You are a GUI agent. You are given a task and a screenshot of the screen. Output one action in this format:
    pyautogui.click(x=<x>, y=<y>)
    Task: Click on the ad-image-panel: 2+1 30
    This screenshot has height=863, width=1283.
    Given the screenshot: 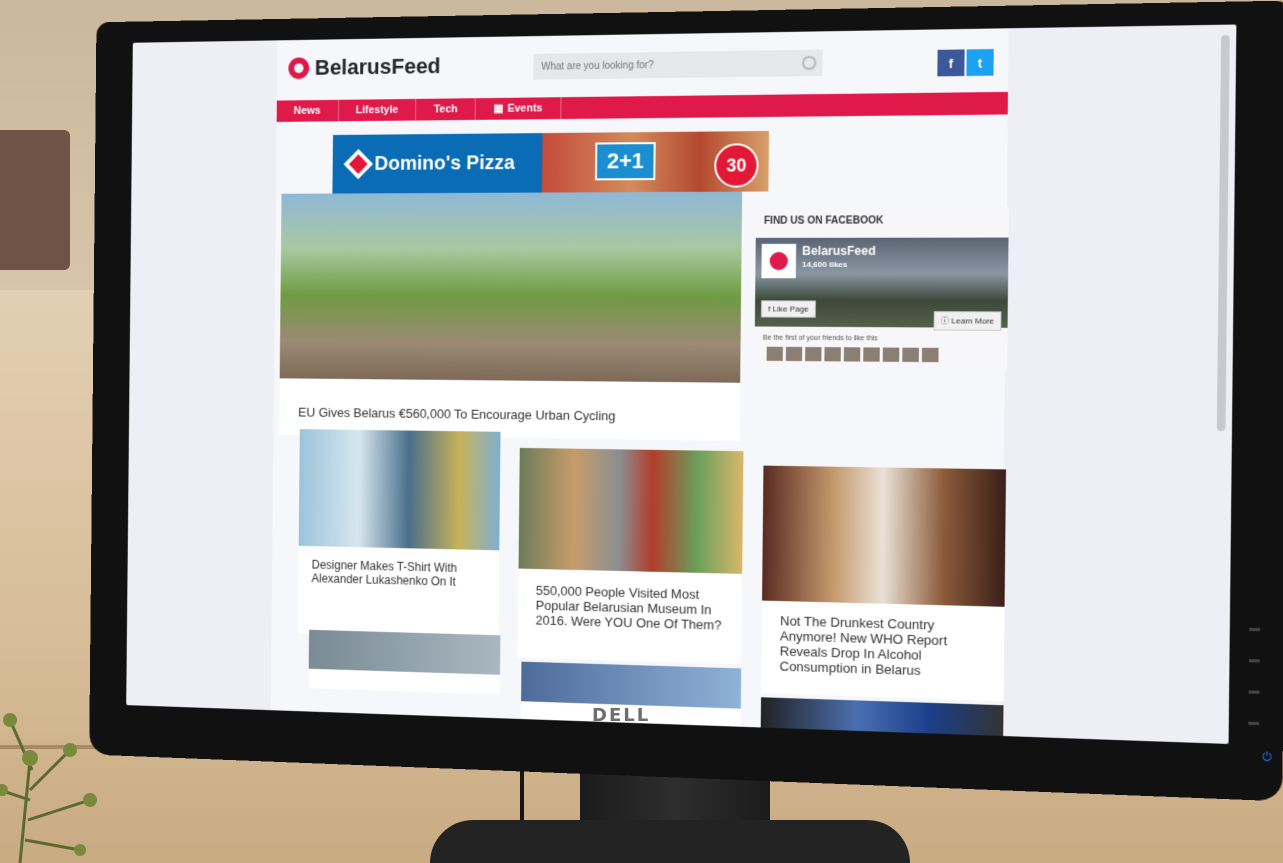 What is the action you would take?
    pyautogui.click(x=655, y=162)
    